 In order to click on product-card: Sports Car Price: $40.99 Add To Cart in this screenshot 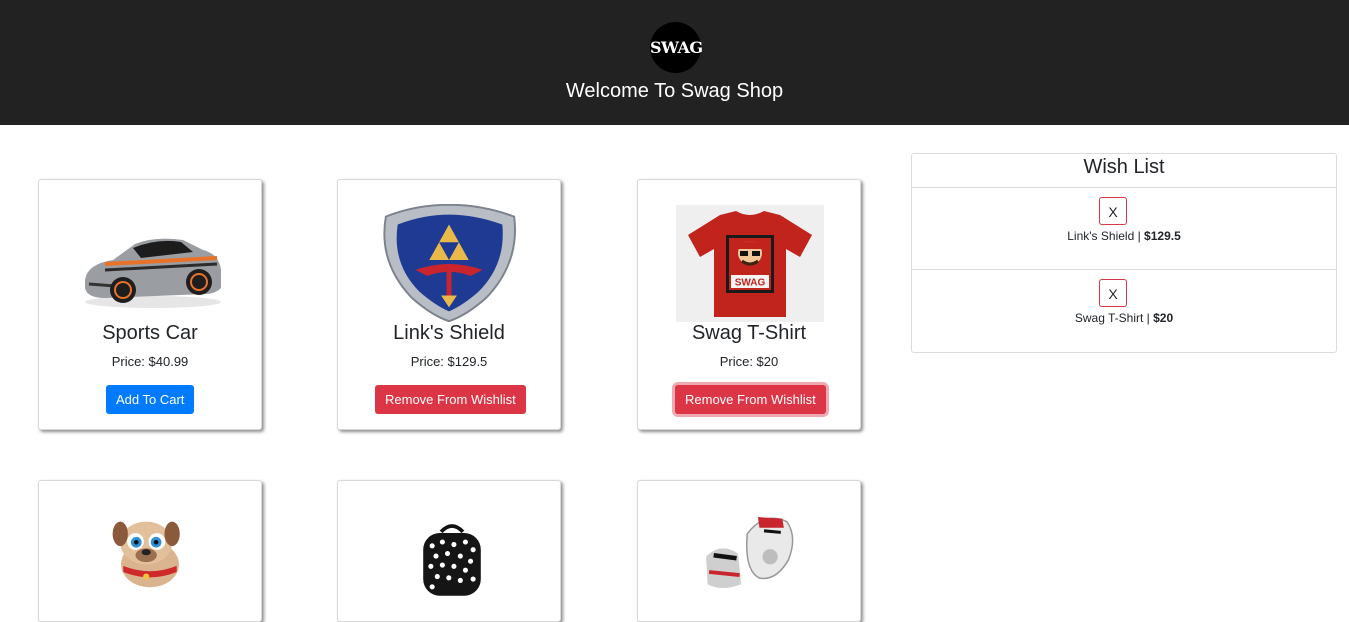, I will do `click(150, 304)`.